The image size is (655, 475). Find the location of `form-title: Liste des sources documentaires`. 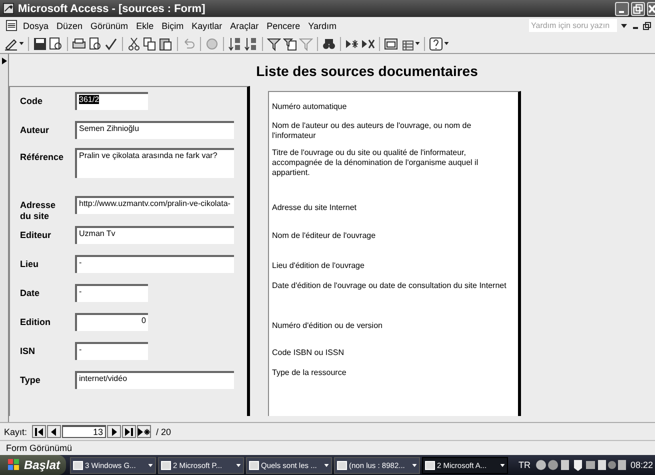

form-title: Liste des sources documentaires is located at coordinates (367, 71).